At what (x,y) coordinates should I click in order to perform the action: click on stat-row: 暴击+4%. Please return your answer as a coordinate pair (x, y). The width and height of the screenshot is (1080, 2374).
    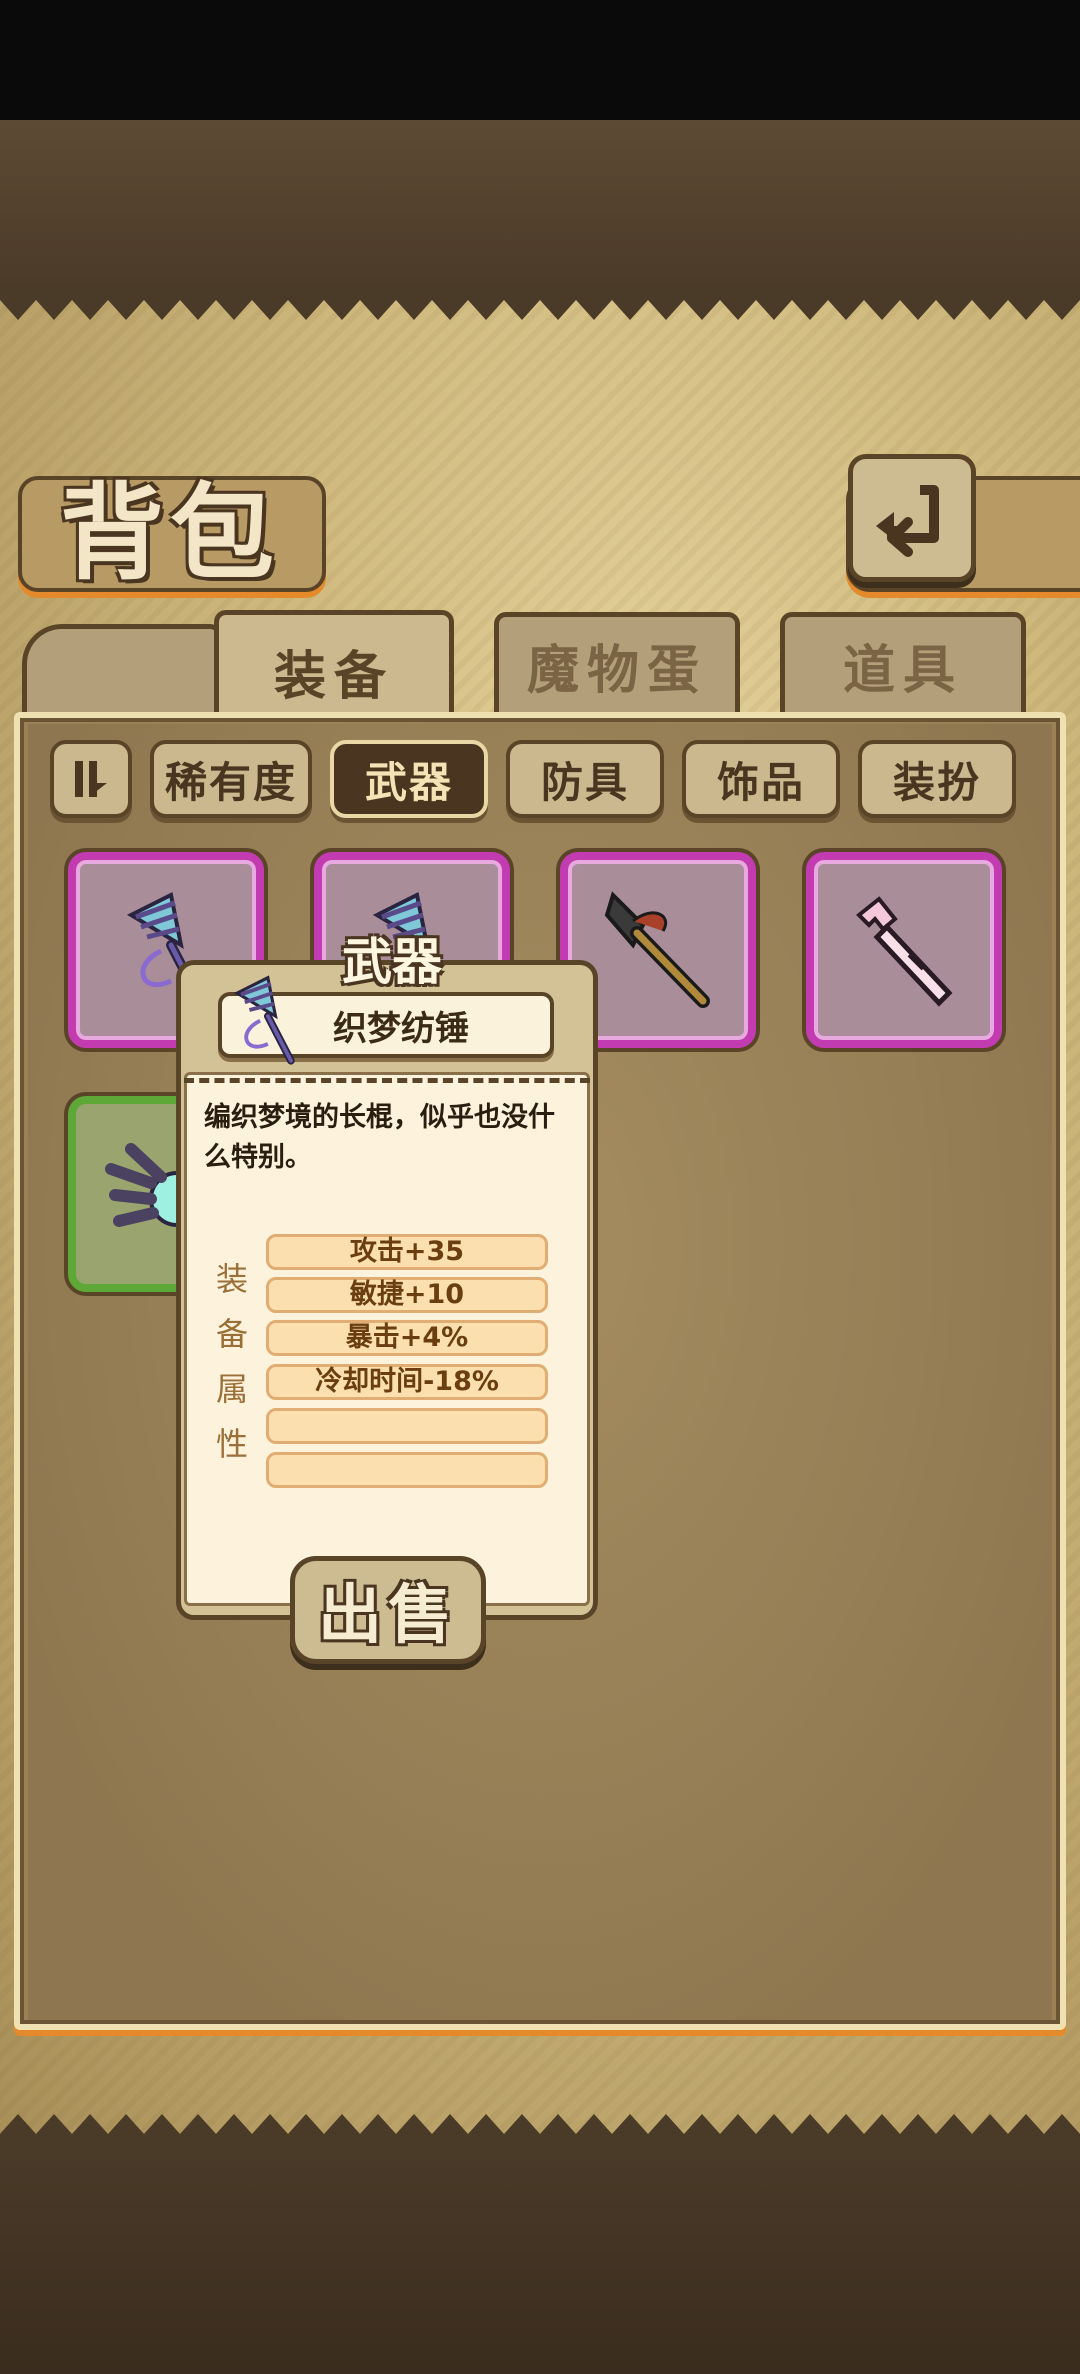
    Looking at the image, I should click on (407, 1338).